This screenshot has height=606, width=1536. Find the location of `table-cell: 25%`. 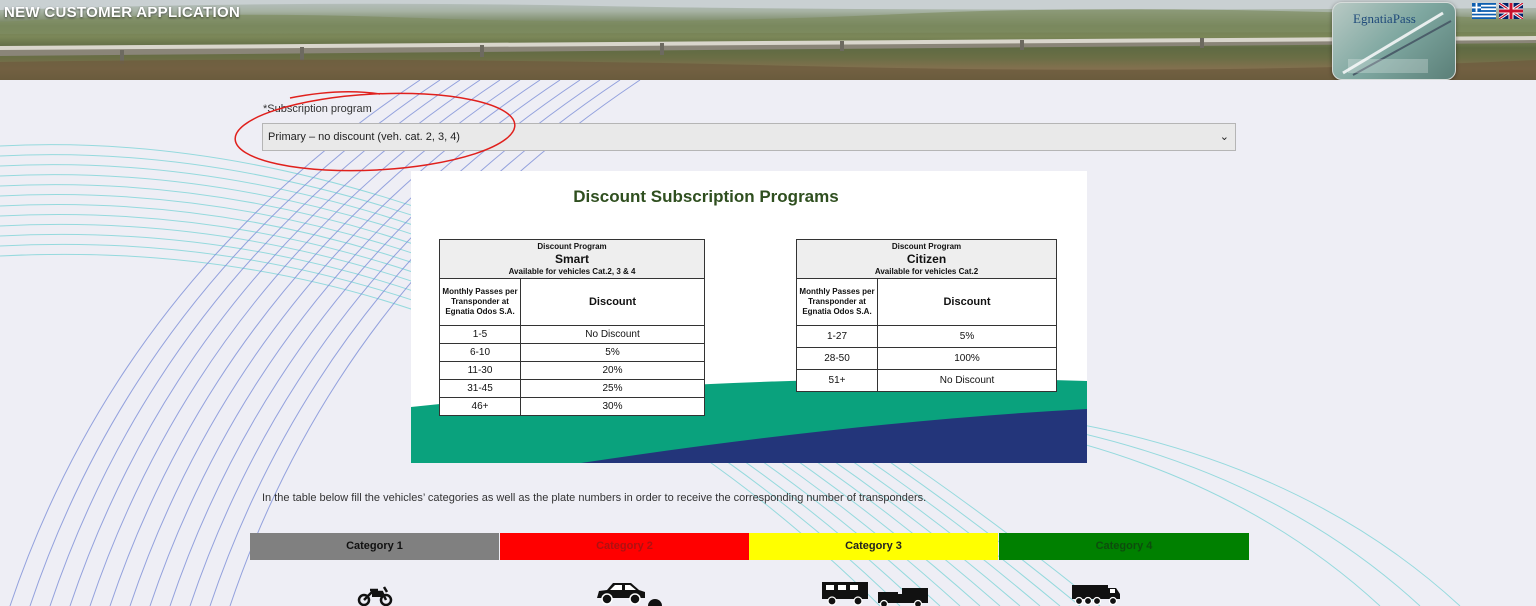

table-cell: 25% is located at coordinates (612, 388).